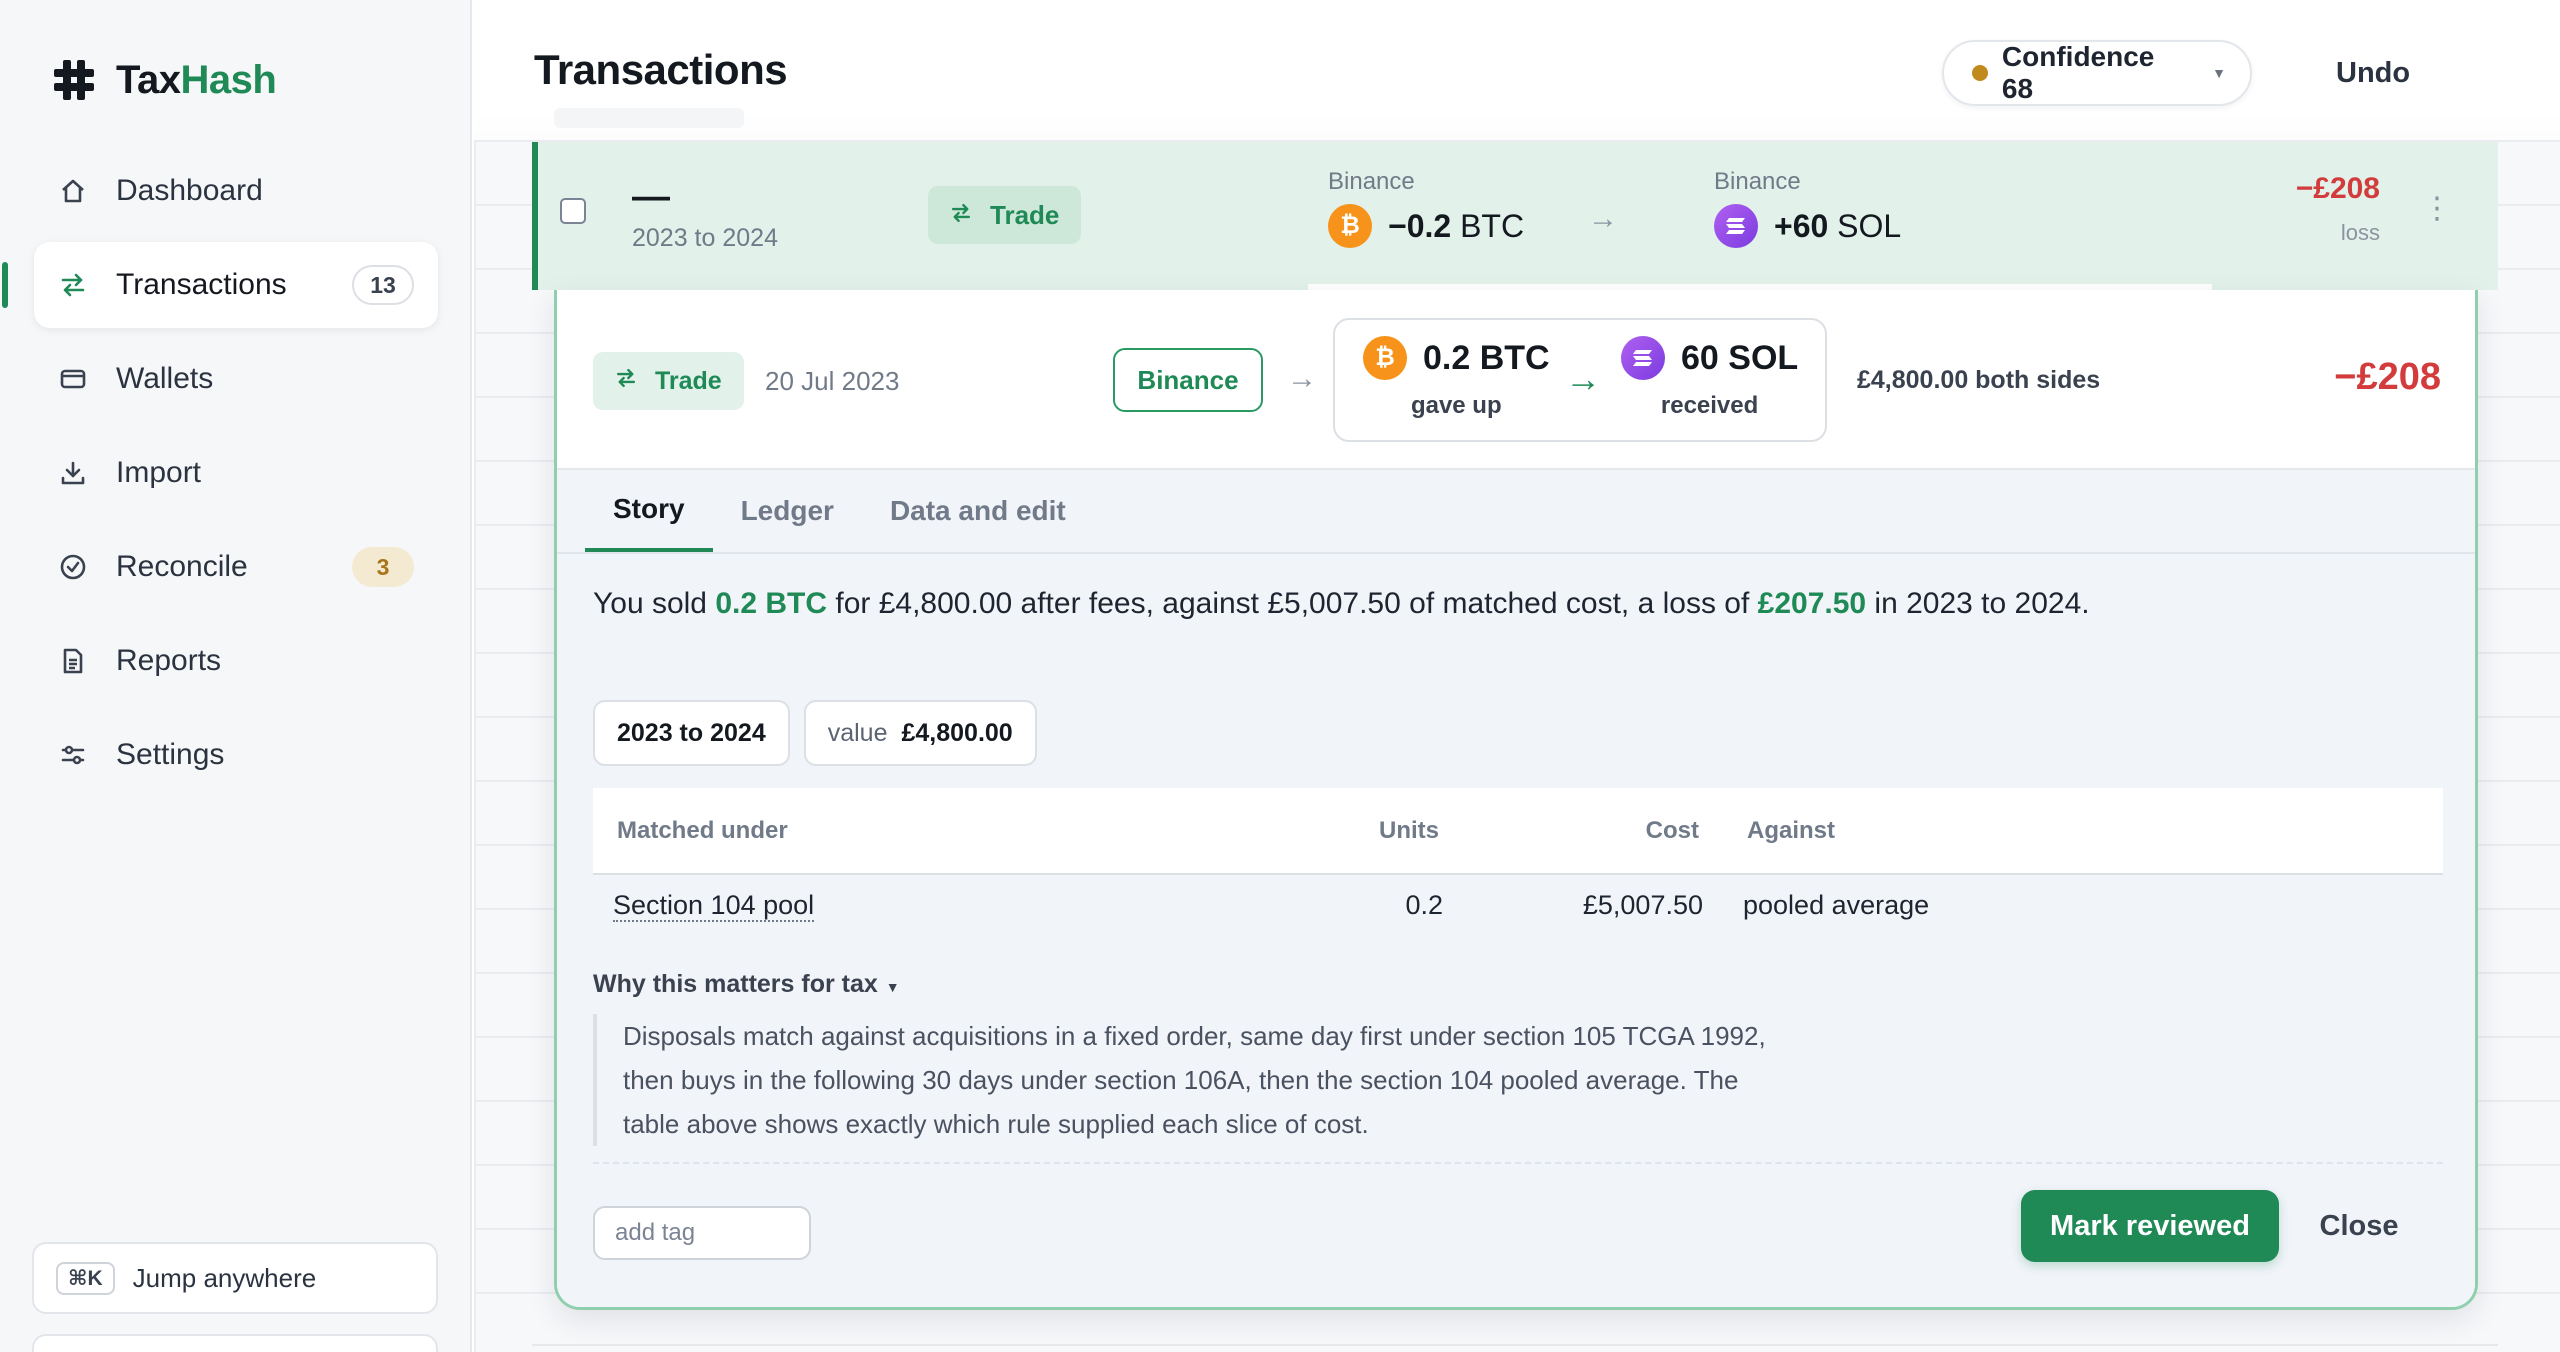 Image resolution: width=2560 pixels, height=1352 pixels. What do you see at coordinates (1517, 70) in the screenshot?
I see `topbar: Transactions Confidence 68 ▼ Undo` at bounding box center [1517, 70].